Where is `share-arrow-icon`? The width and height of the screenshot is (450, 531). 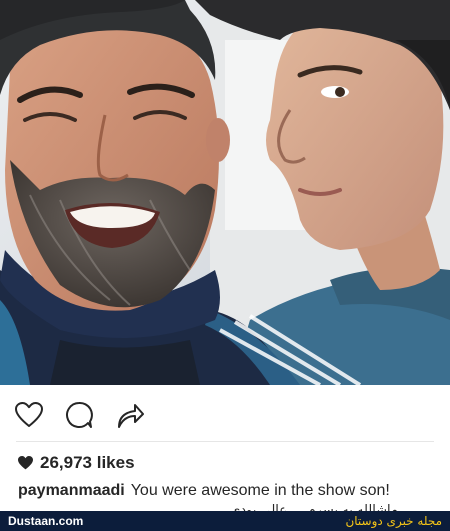
share-arrow-icon is located at coordinates (131, 416).